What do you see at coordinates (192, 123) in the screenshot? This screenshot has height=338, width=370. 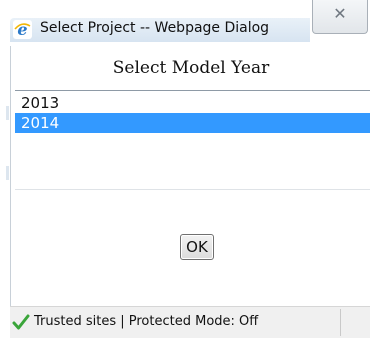 I see `list-item-2014: 2014` at bounding box center [192, 123].